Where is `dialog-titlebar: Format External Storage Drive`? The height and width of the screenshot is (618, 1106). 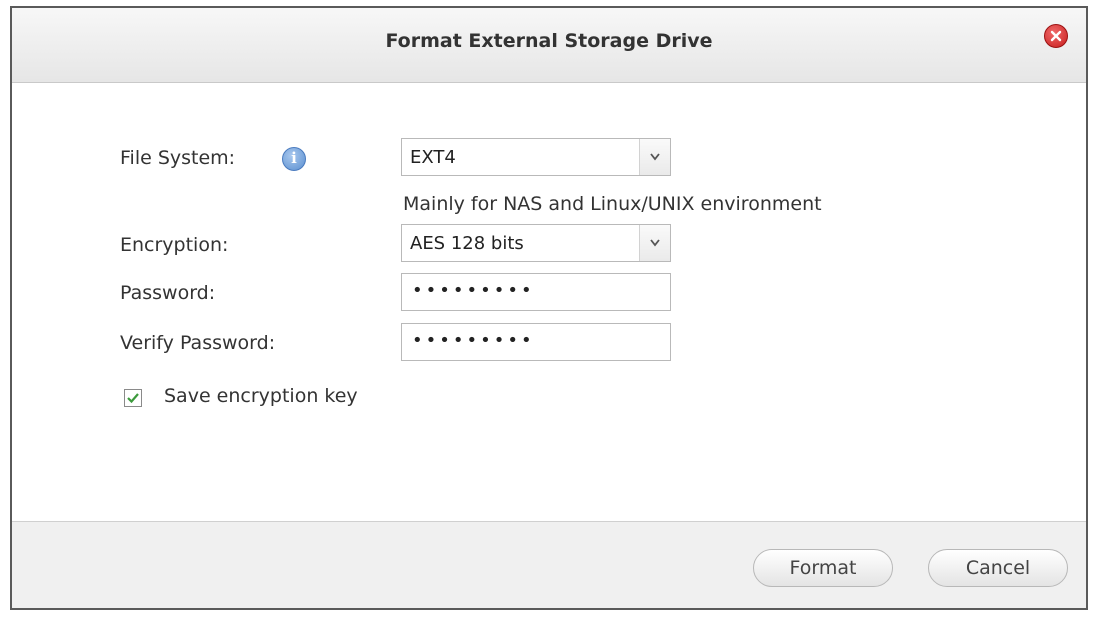
dialog-titlebar: Format External Storage Drive is located at coordinates (549, 45).